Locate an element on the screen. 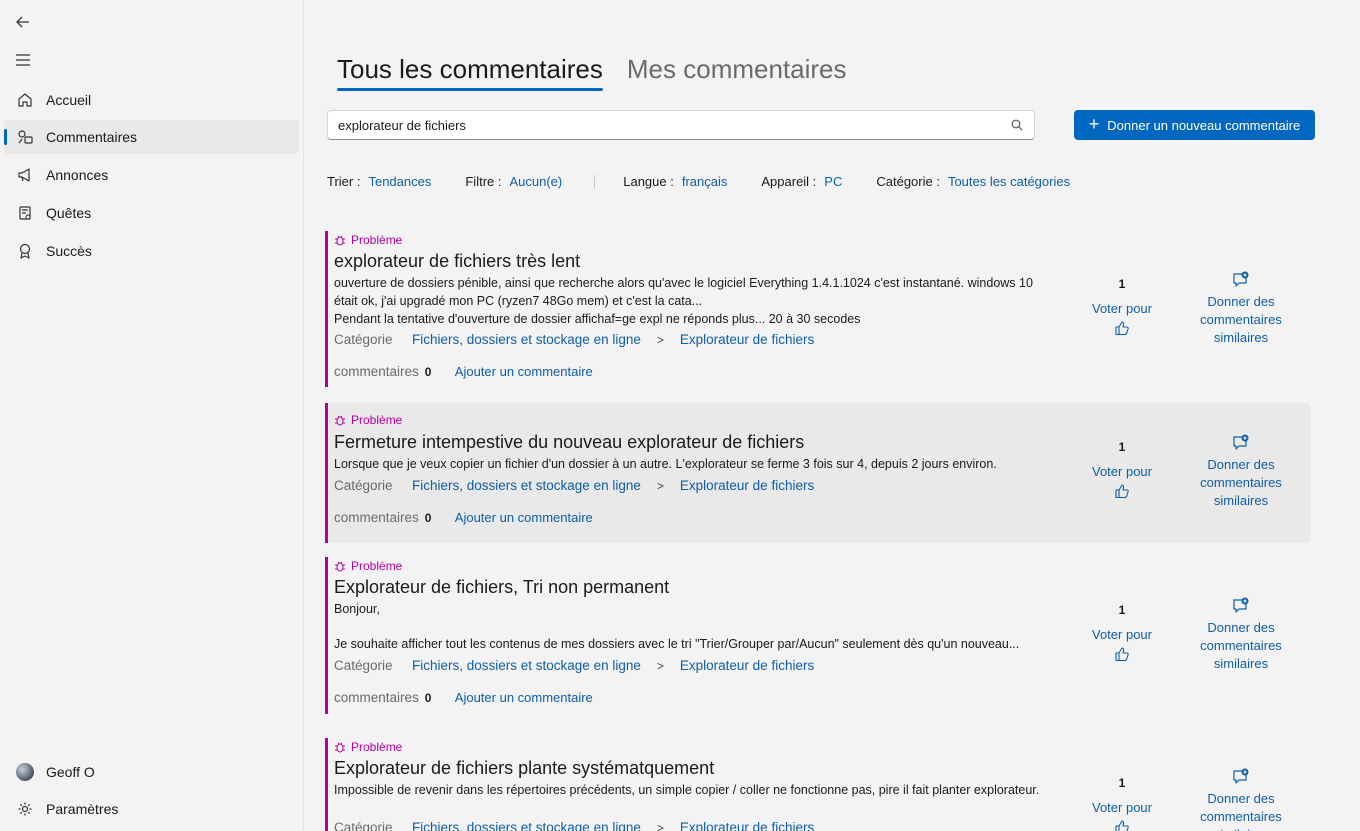  sidebar-item-label: Succès is located at coordinates (69, 251).